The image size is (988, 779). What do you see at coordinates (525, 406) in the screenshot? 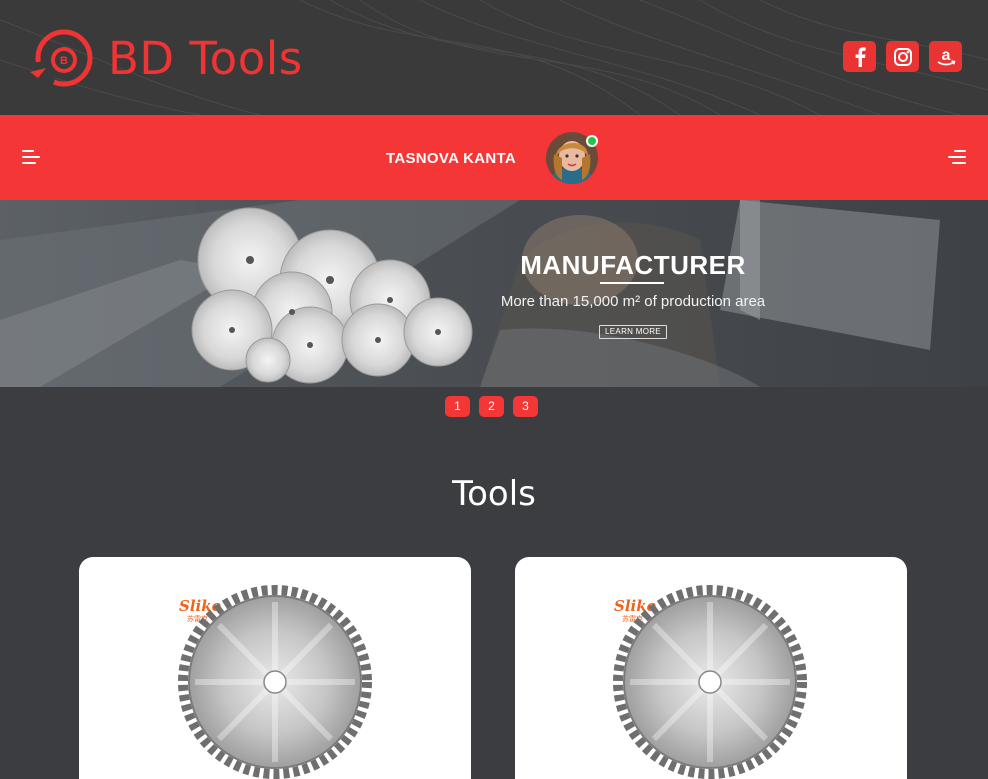
I see `slide-3-button: 3` at bounding box center [525, 406].